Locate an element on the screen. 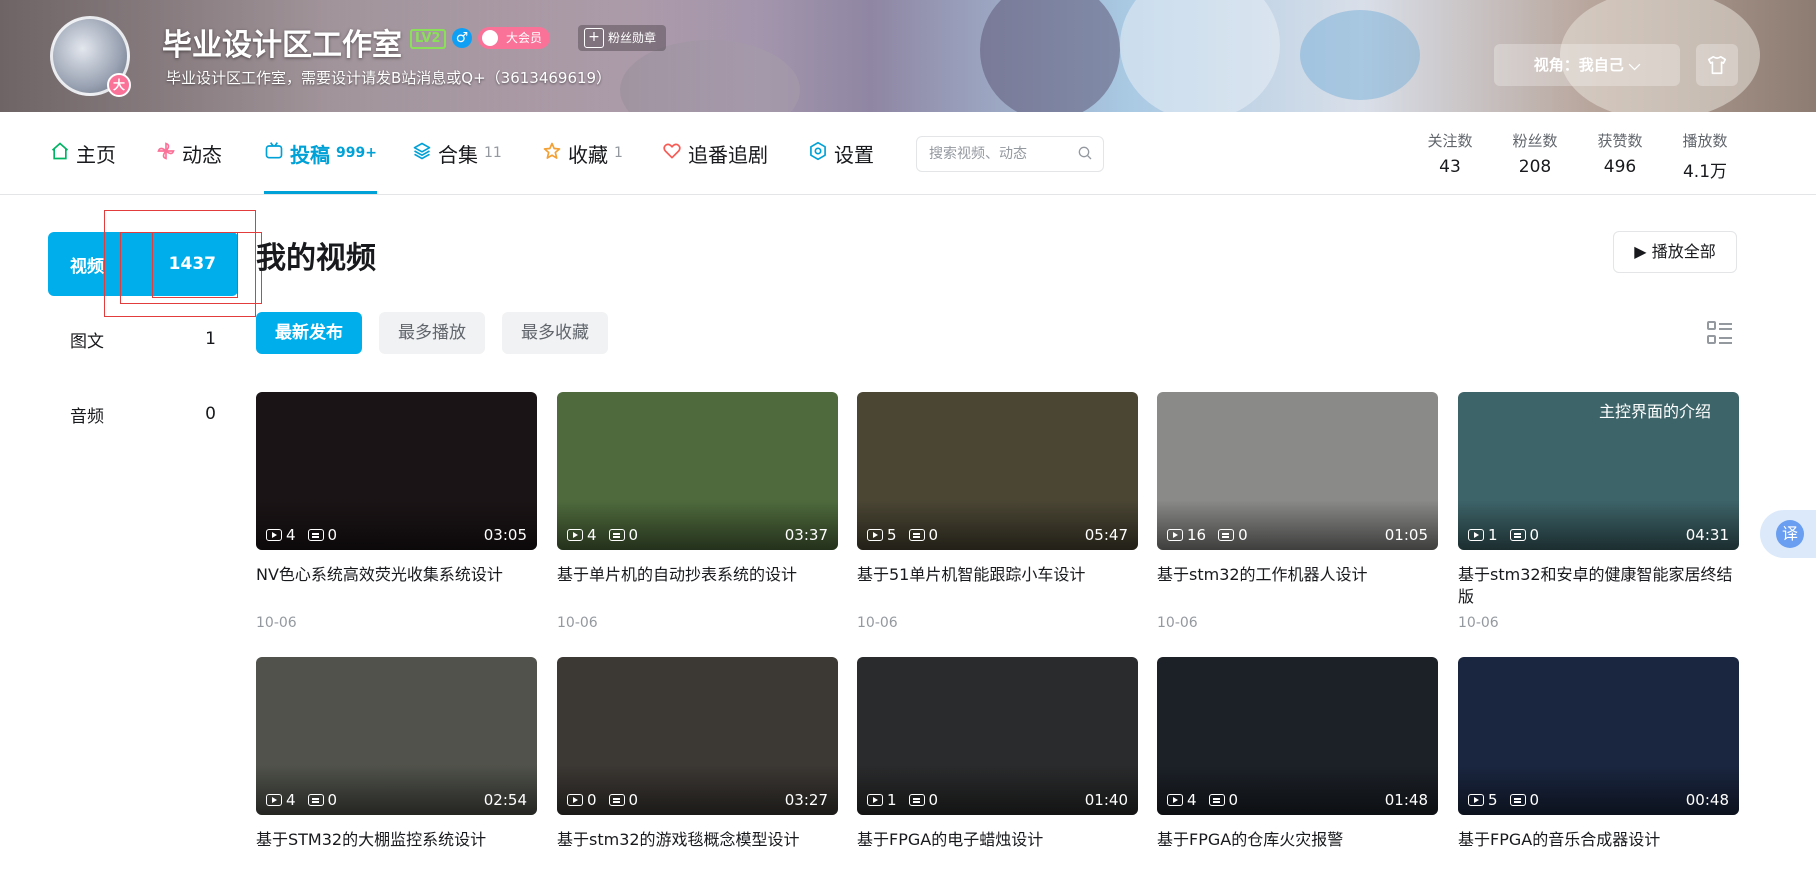 This screenshot has width=1816, height=873. search-input is located at coordinates (1004, 154).